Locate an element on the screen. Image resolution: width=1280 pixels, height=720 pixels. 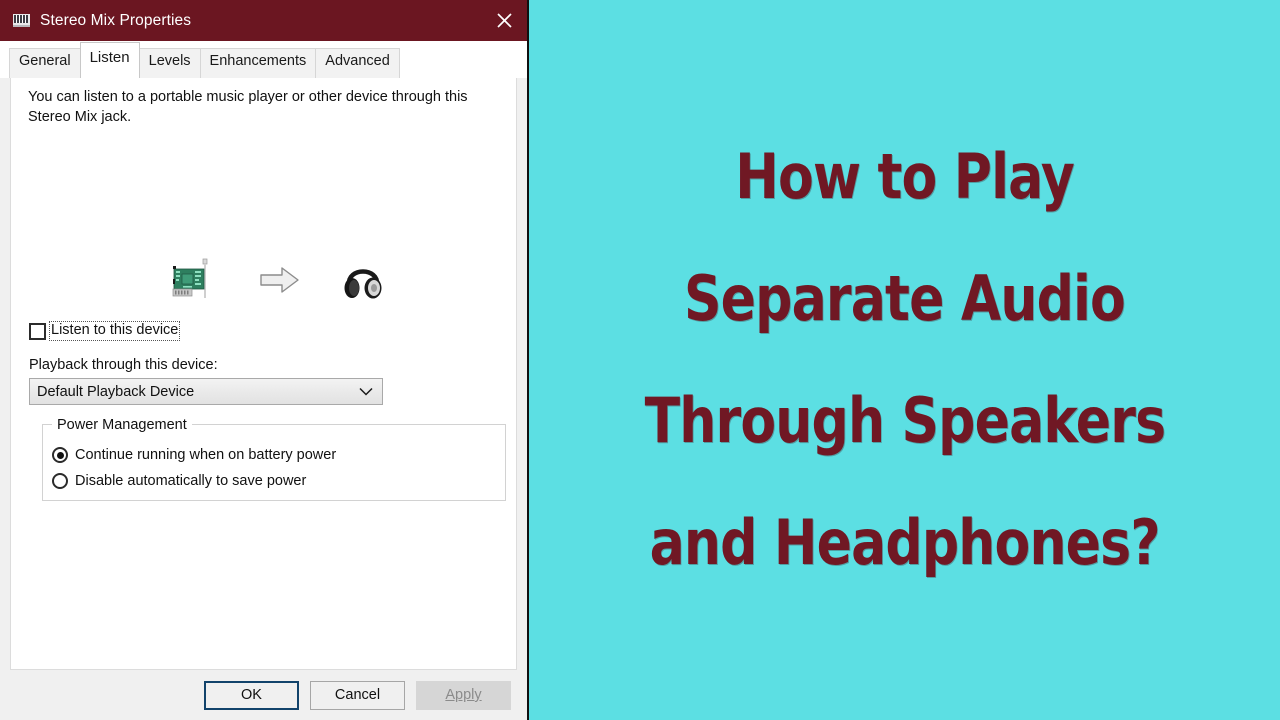
apply-button-label: Apply is located at coordinates (463, 695).